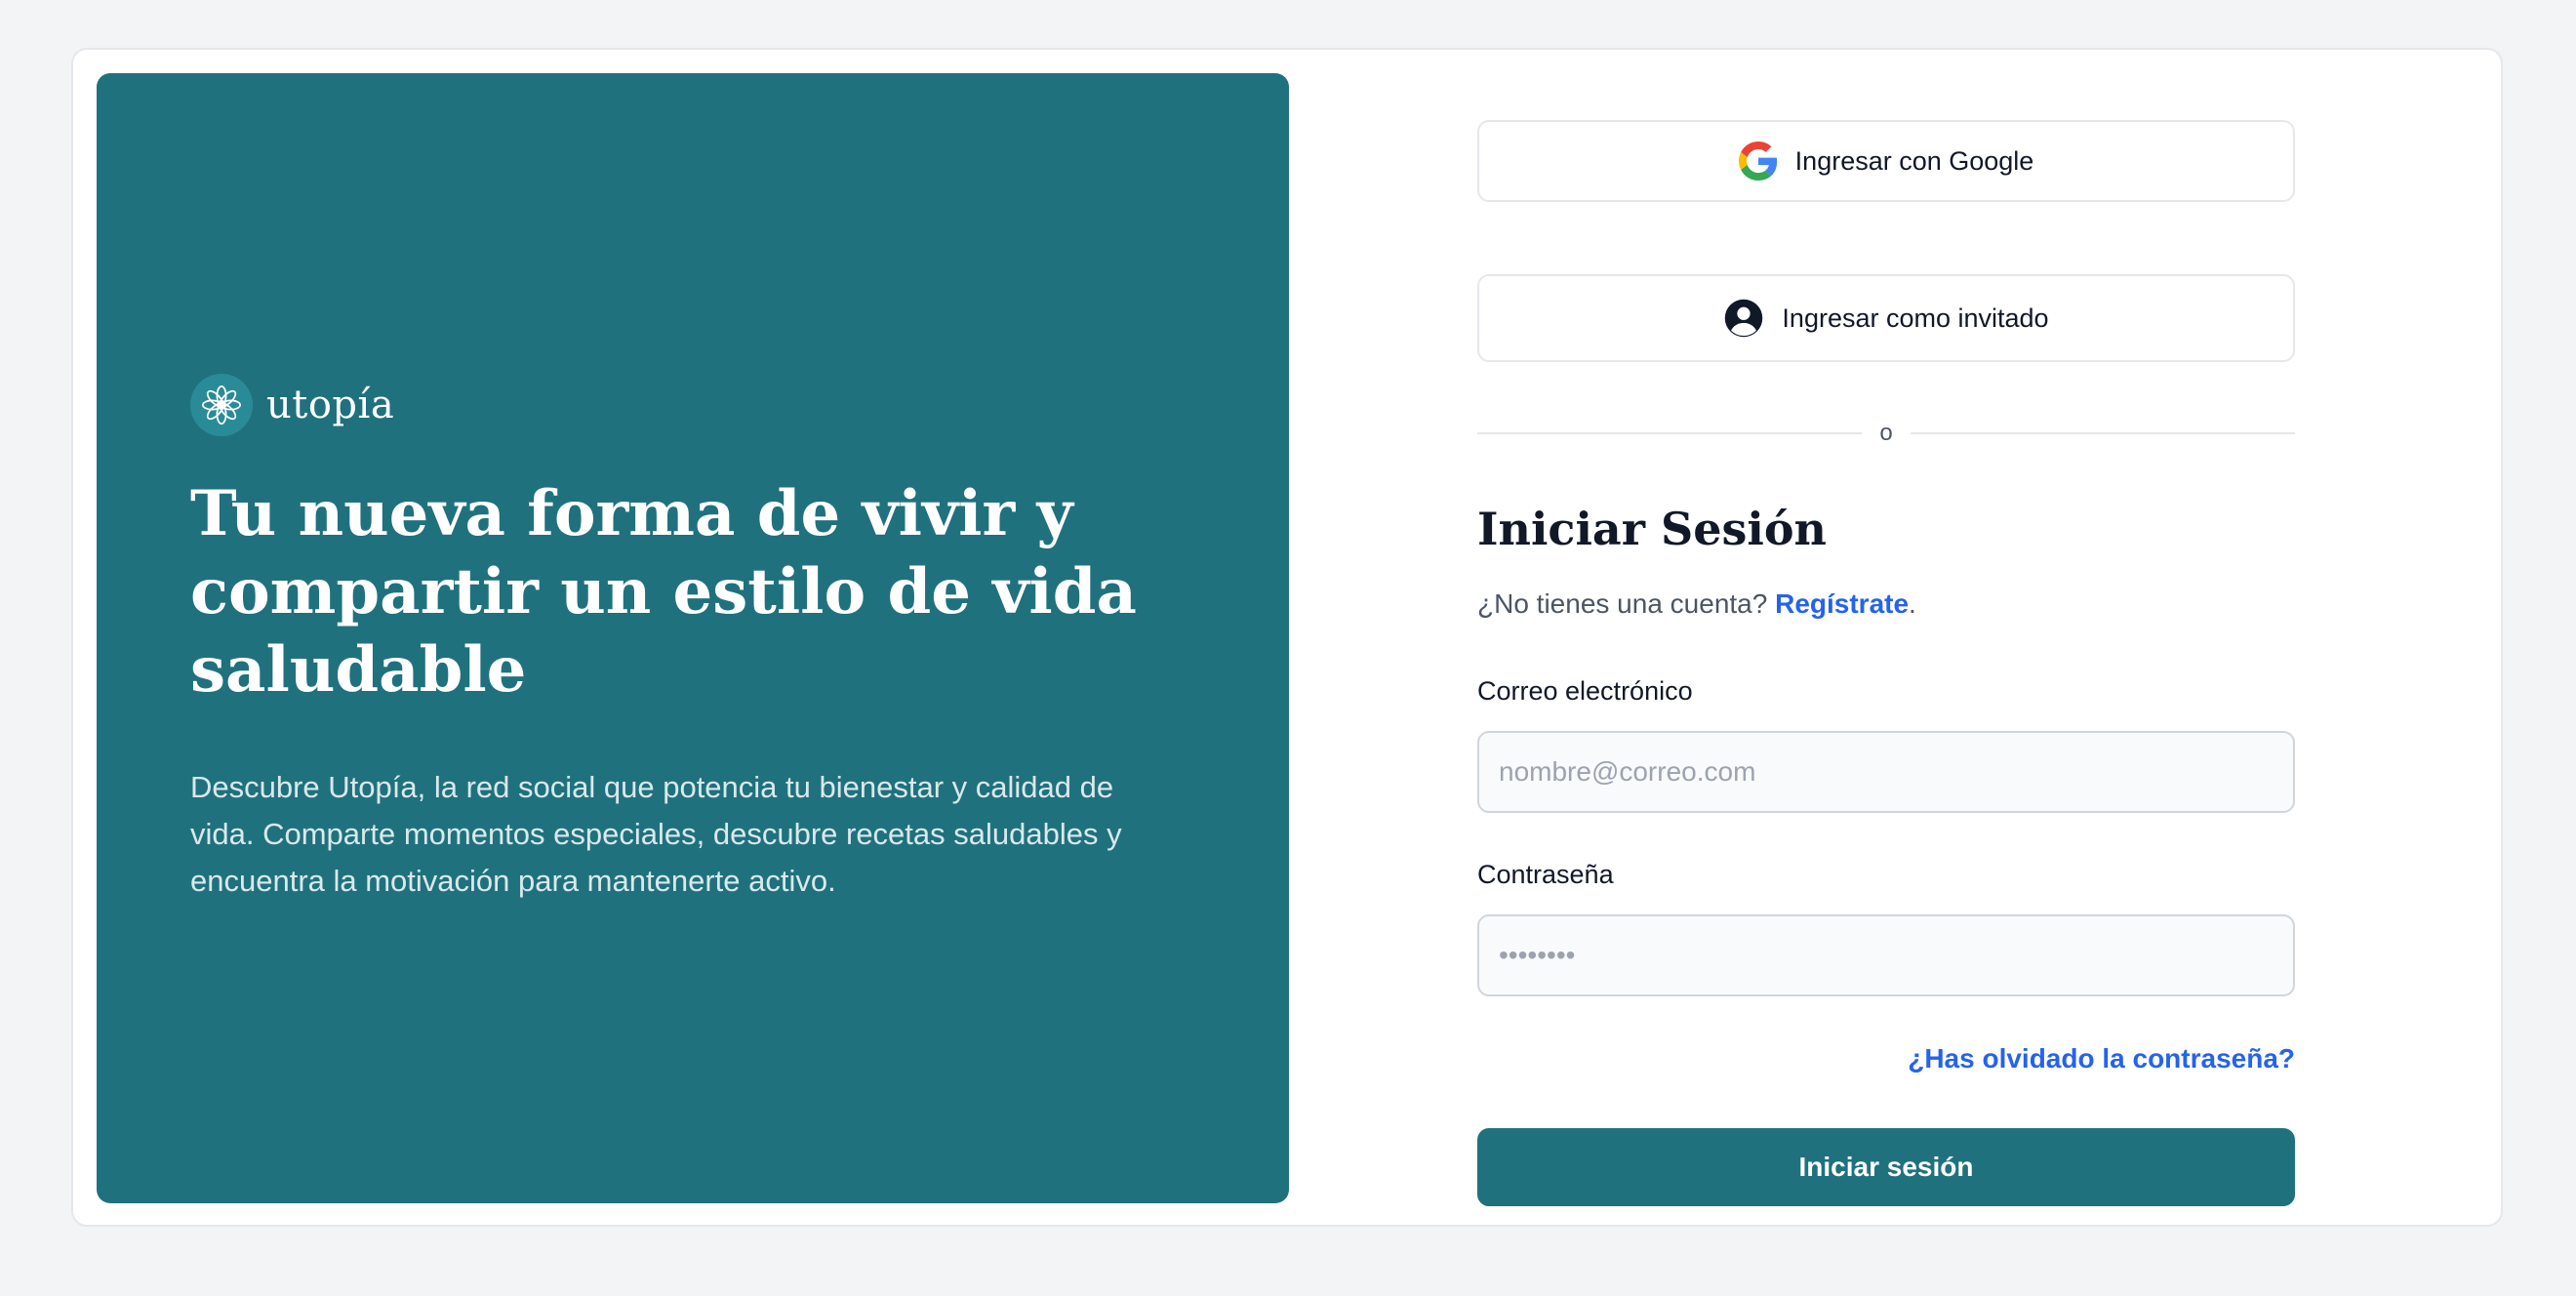 The width and height of the screenshot is (2576, 1296). What do you see at coordinates (1622, 603) in the screenshot?
I see `signup-prompt-text: ¿No tienes una cuenta?` at bounding box center [1622, 603].